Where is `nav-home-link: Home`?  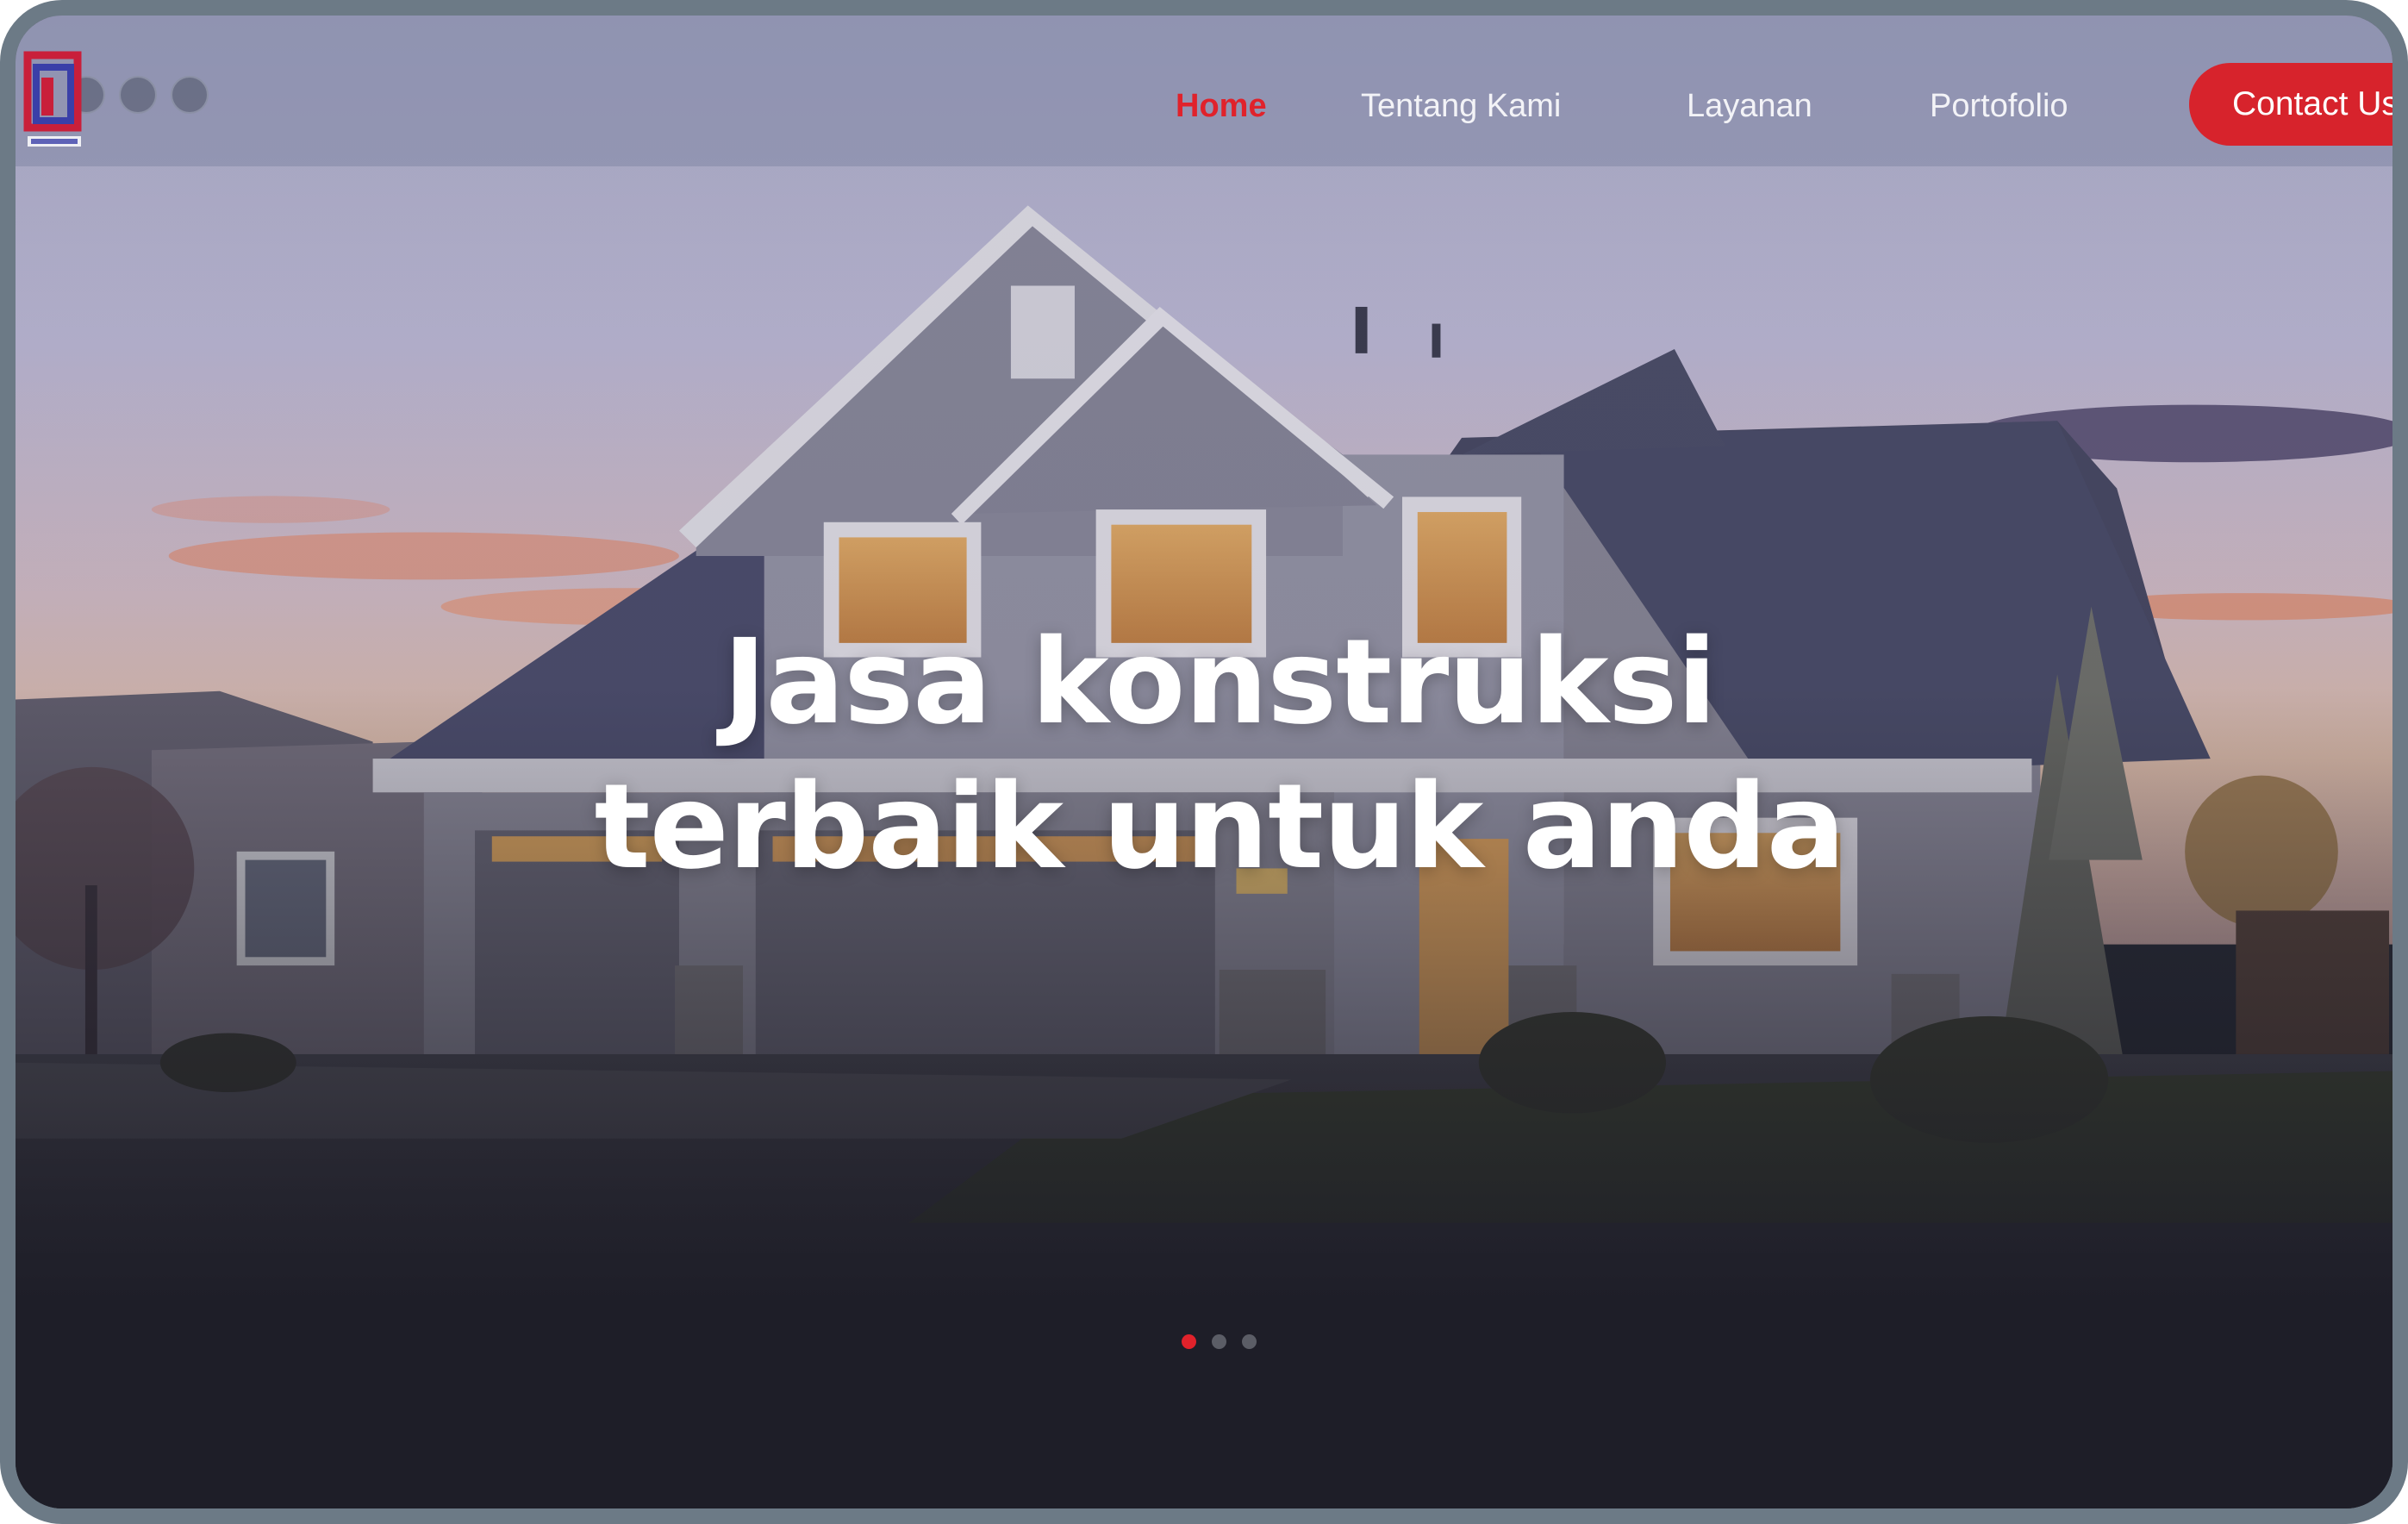 nav-home-link: Home is located at coordinates (1221, 106).